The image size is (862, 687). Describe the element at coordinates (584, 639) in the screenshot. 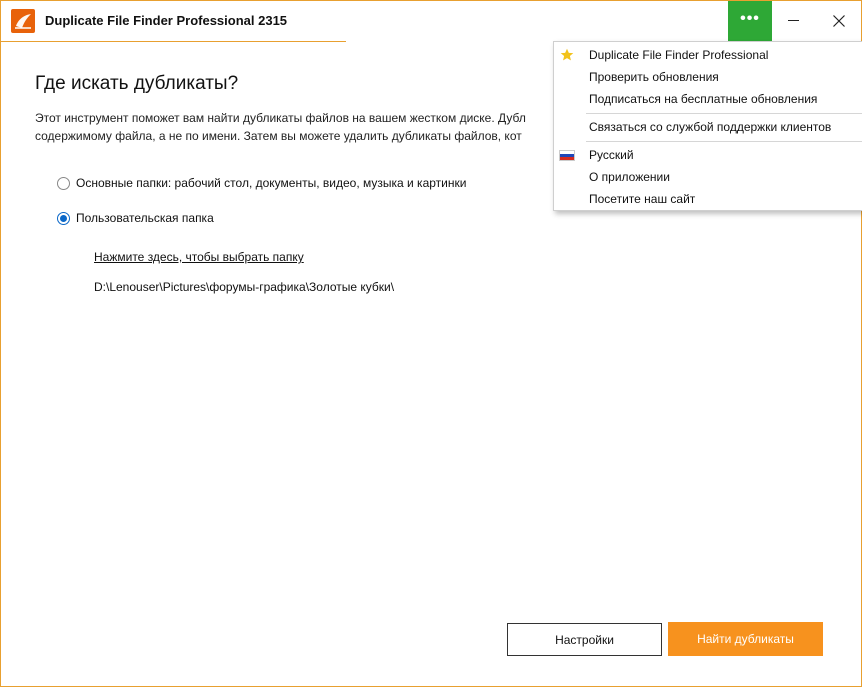

I see `settings-button: Настройки` at that location.